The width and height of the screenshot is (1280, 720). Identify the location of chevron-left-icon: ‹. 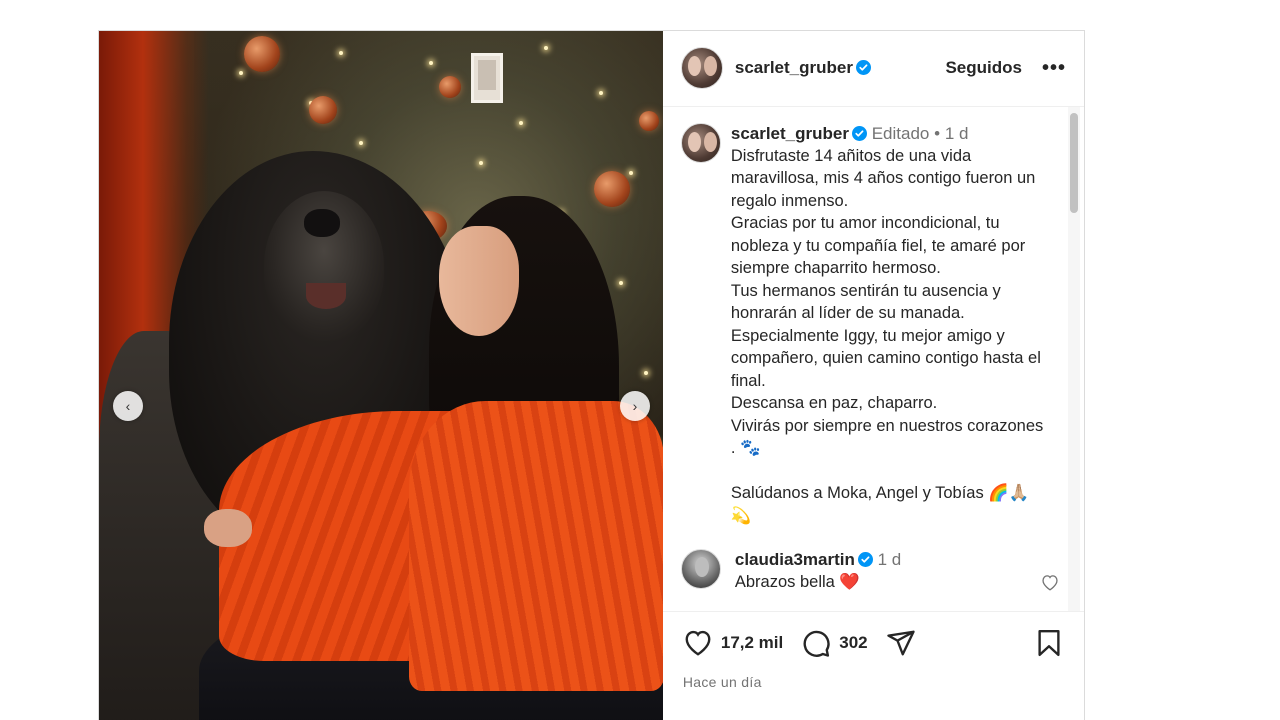
(128, 406).